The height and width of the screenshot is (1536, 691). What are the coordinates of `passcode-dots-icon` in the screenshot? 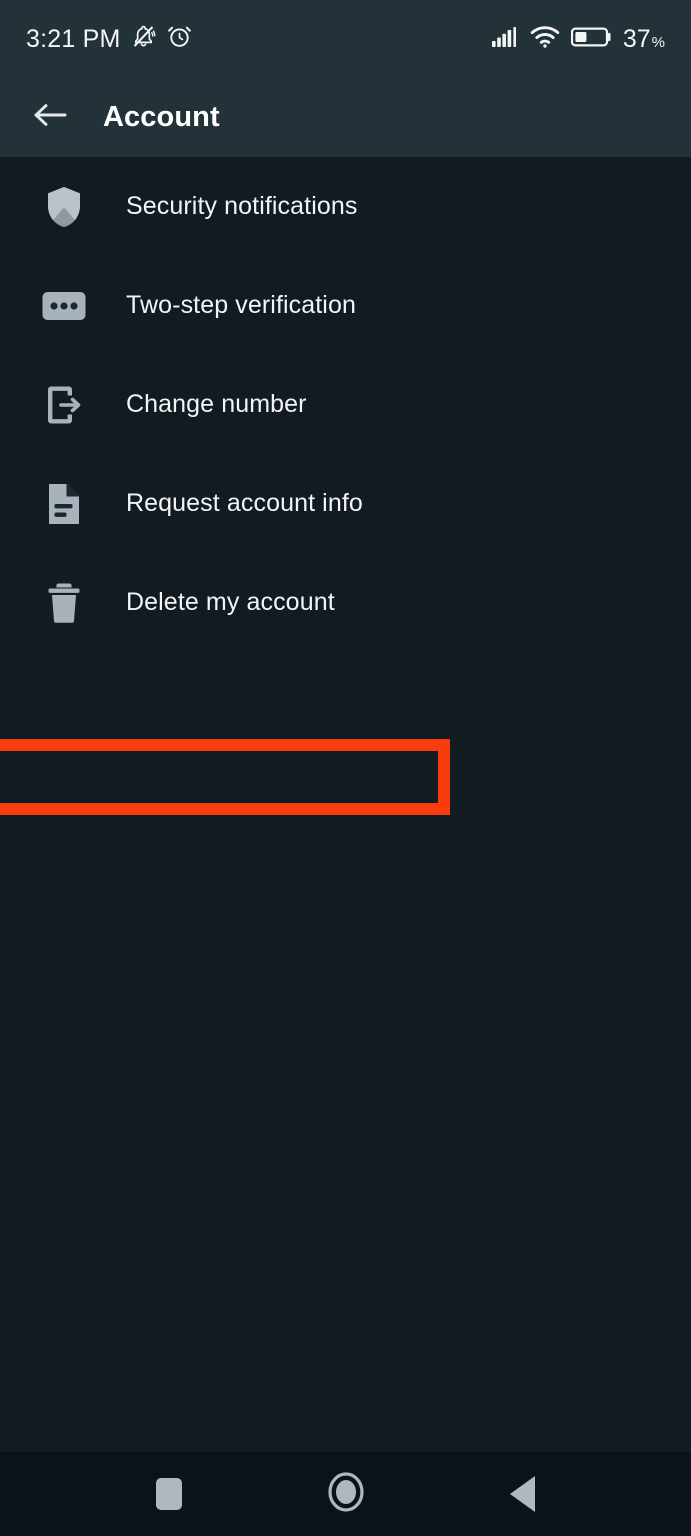 It's located at (64, 306).